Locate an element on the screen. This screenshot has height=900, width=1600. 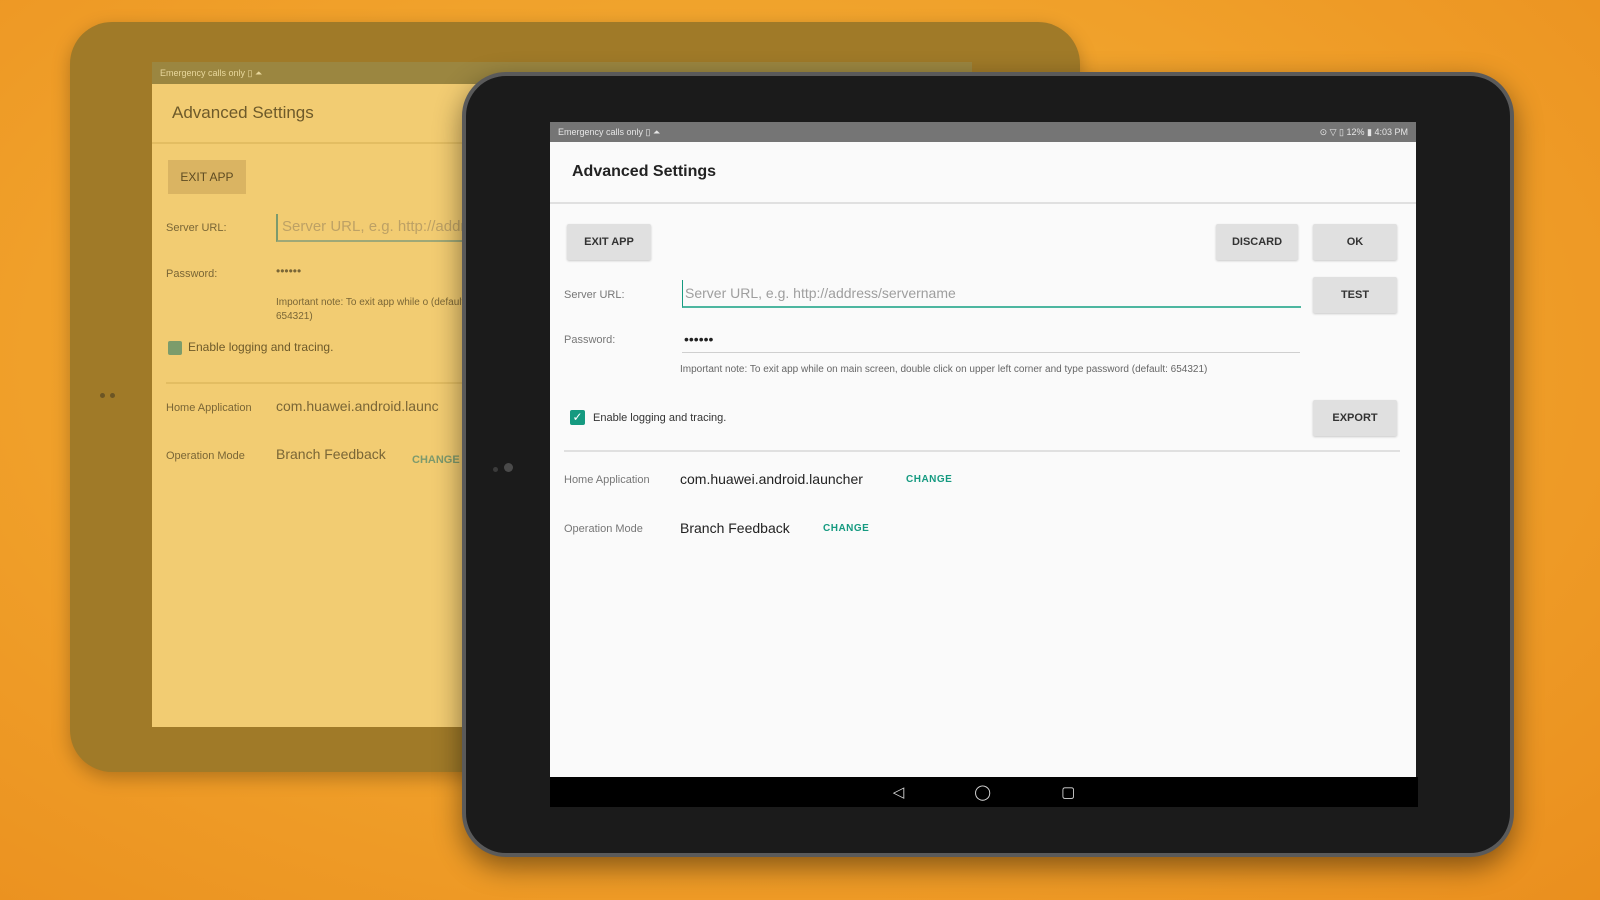
bg-home-label: Home Application is located at coordinates (209, 408).